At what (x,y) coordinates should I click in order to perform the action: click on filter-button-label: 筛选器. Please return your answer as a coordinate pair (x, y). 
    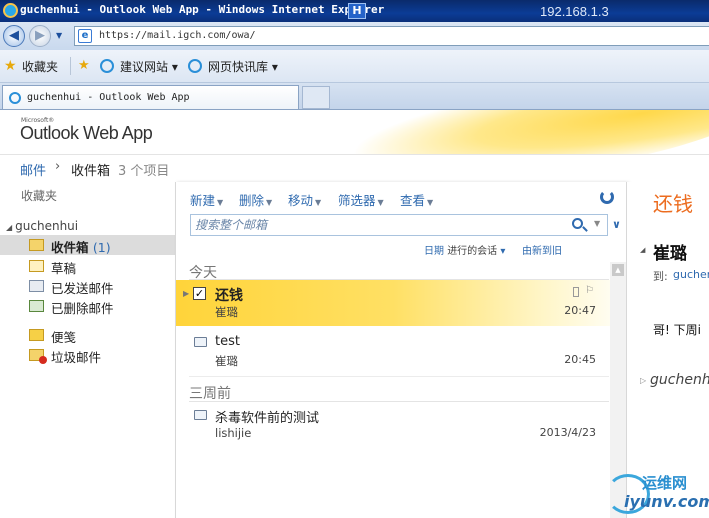
    Looking at the image, I should click on (357, 200).